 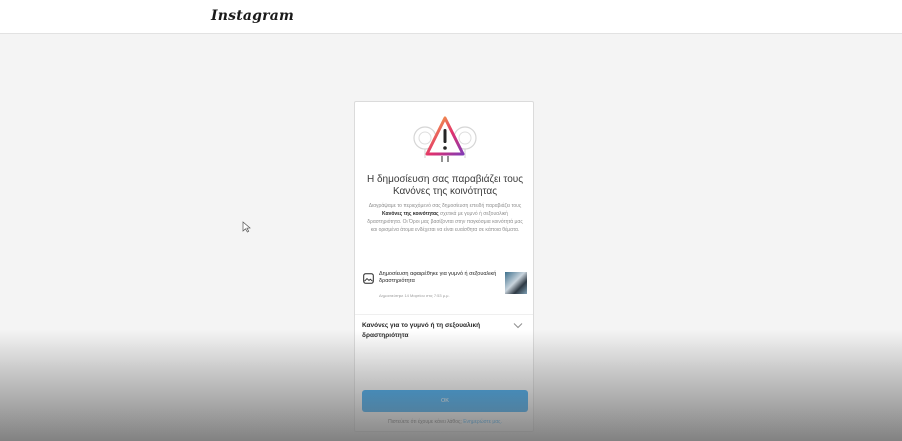 What do you see at coordinates (410, 214) in the screenshot?
I see `community-guidelines-link: Κανόνες της κοινότητας` at bounding box center [410, 214].